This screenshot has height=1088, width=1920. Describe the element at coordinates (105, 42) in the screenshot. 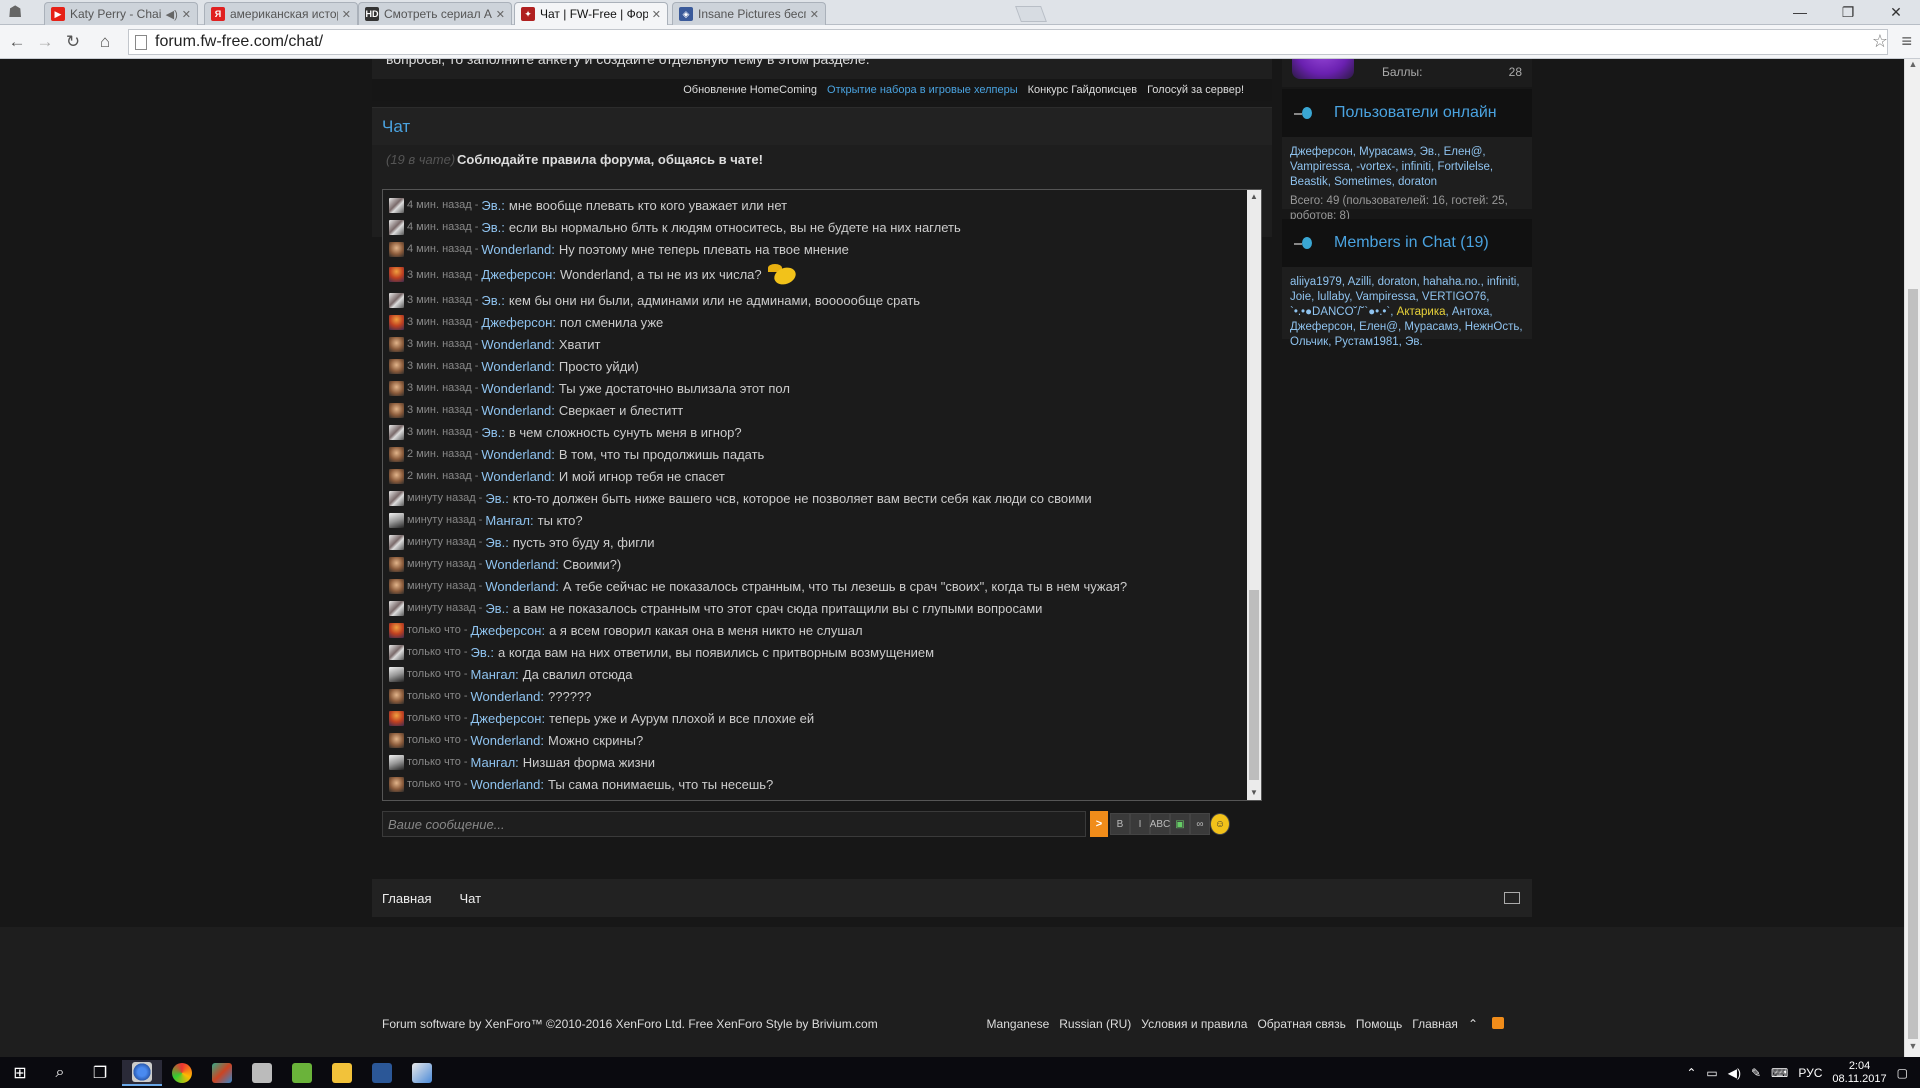

I see `home-icon: ⌂` at that location.